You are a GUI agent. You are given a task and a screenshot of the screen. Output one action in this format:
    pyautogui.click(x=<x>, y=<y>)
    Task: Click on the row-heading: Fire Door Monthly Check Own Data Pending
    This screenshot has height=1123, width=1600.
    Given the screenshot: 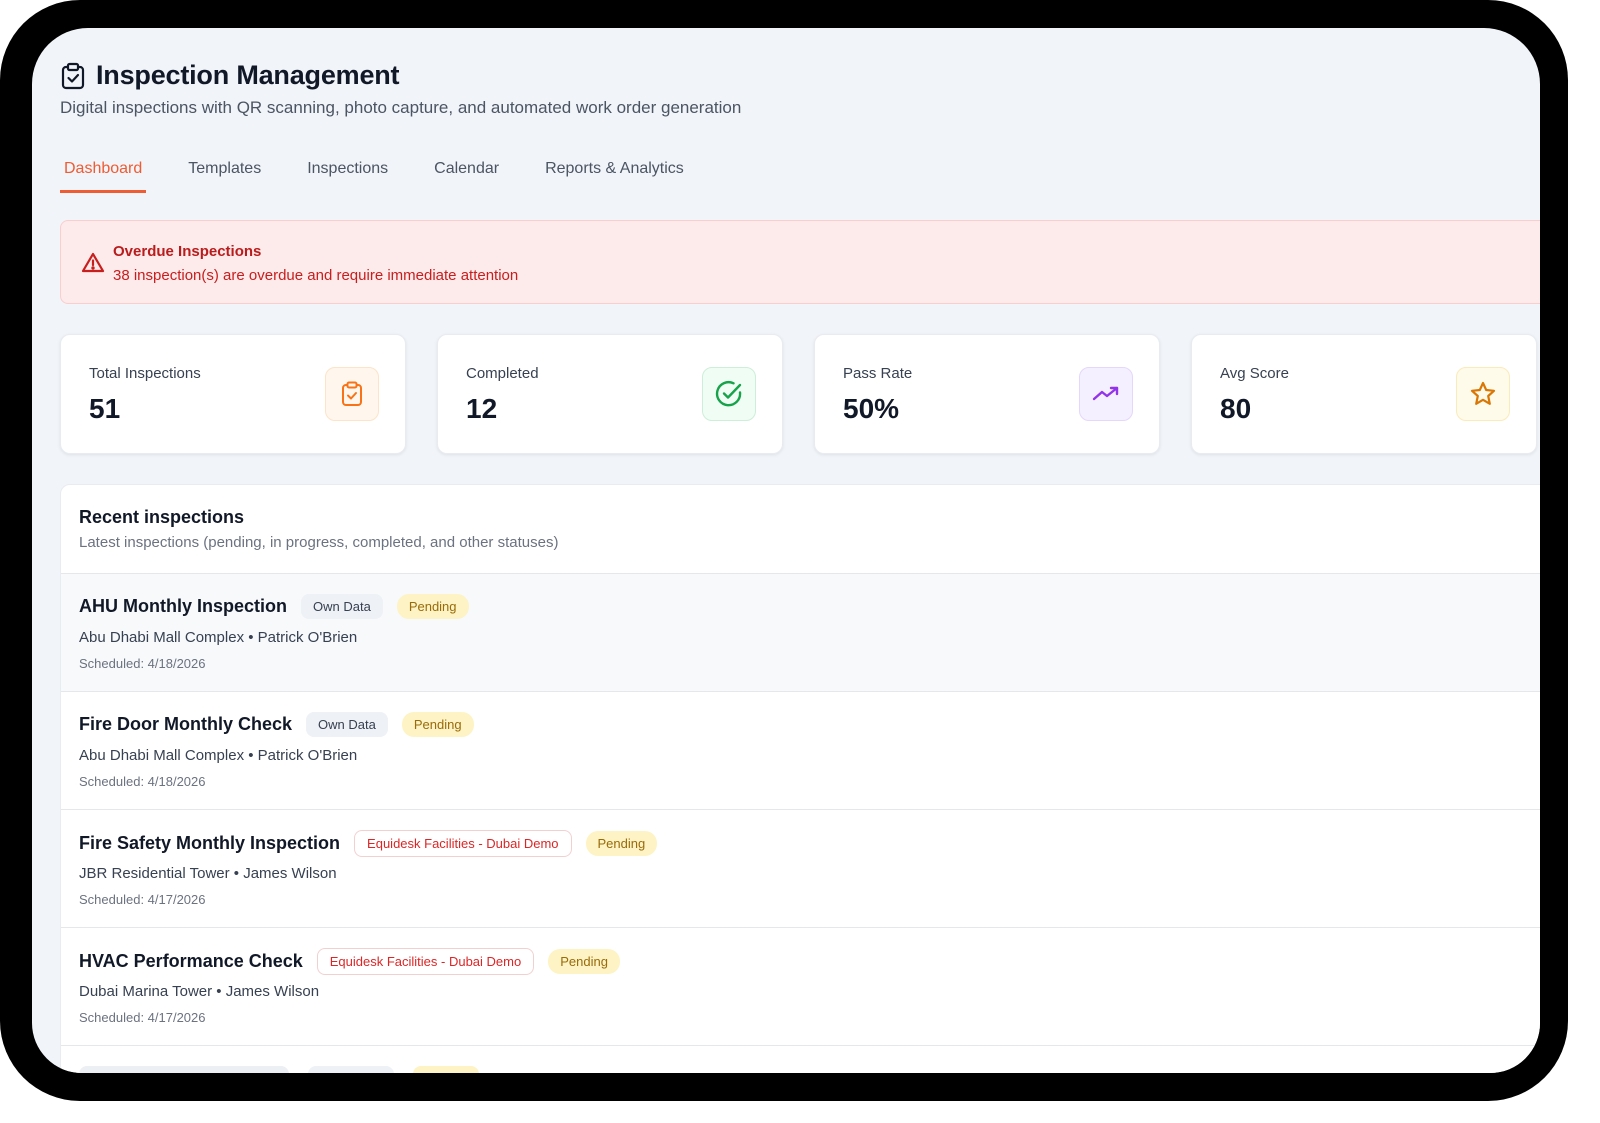 What is the action you would take?
    pyautogui.click(x=276, y=724)
    